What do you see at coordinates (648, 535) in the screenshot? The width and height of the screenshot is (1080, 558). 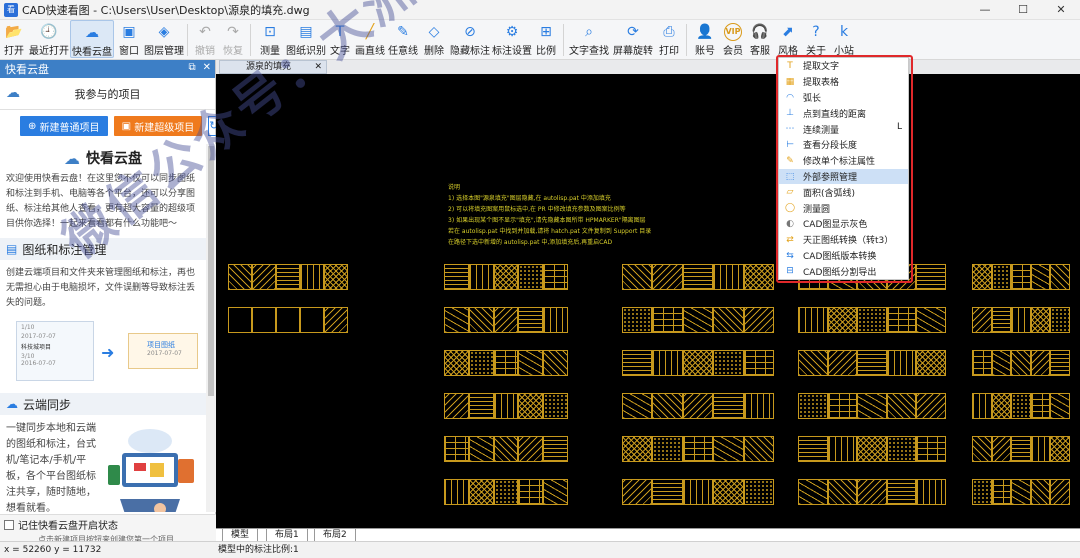 I see `layout-tabs: 模型 布局1 布局2` at bounding box center [648, 535].